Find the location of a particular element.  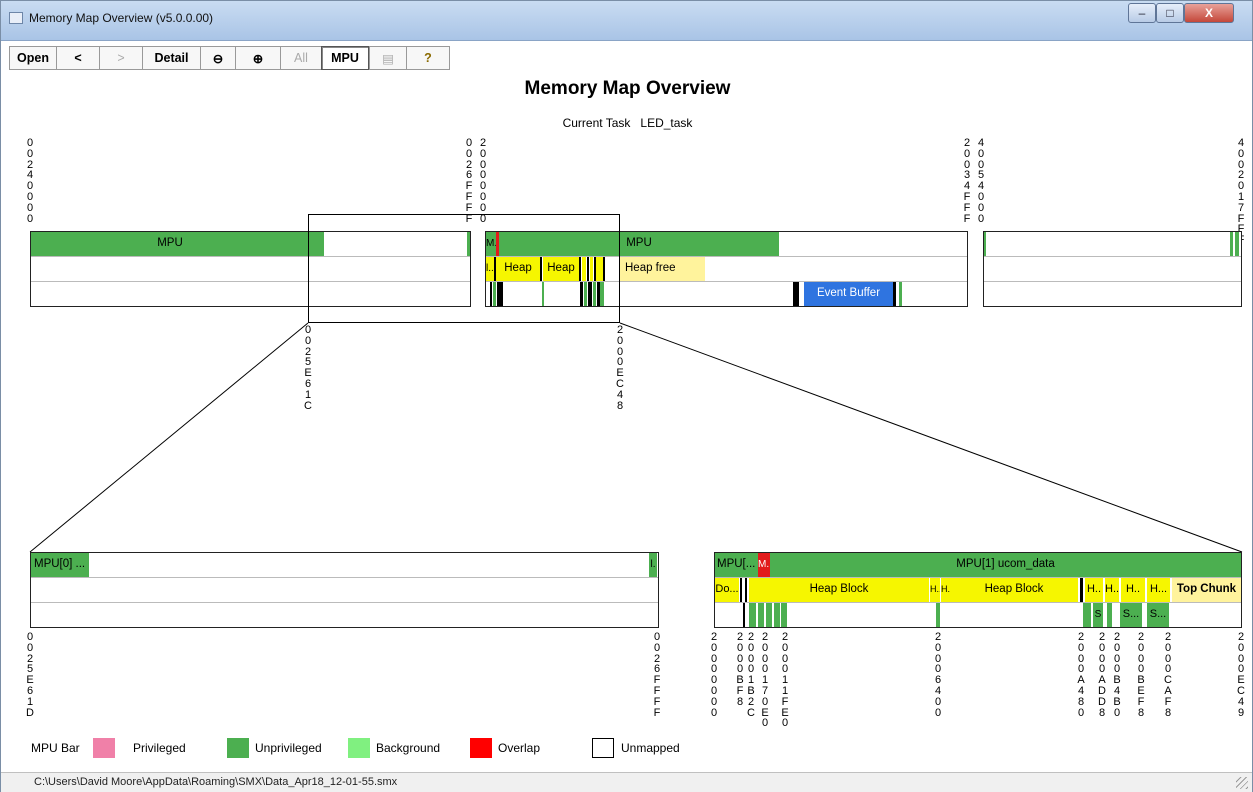

legend-label: Unmapped is located at coordinates (650, 748).